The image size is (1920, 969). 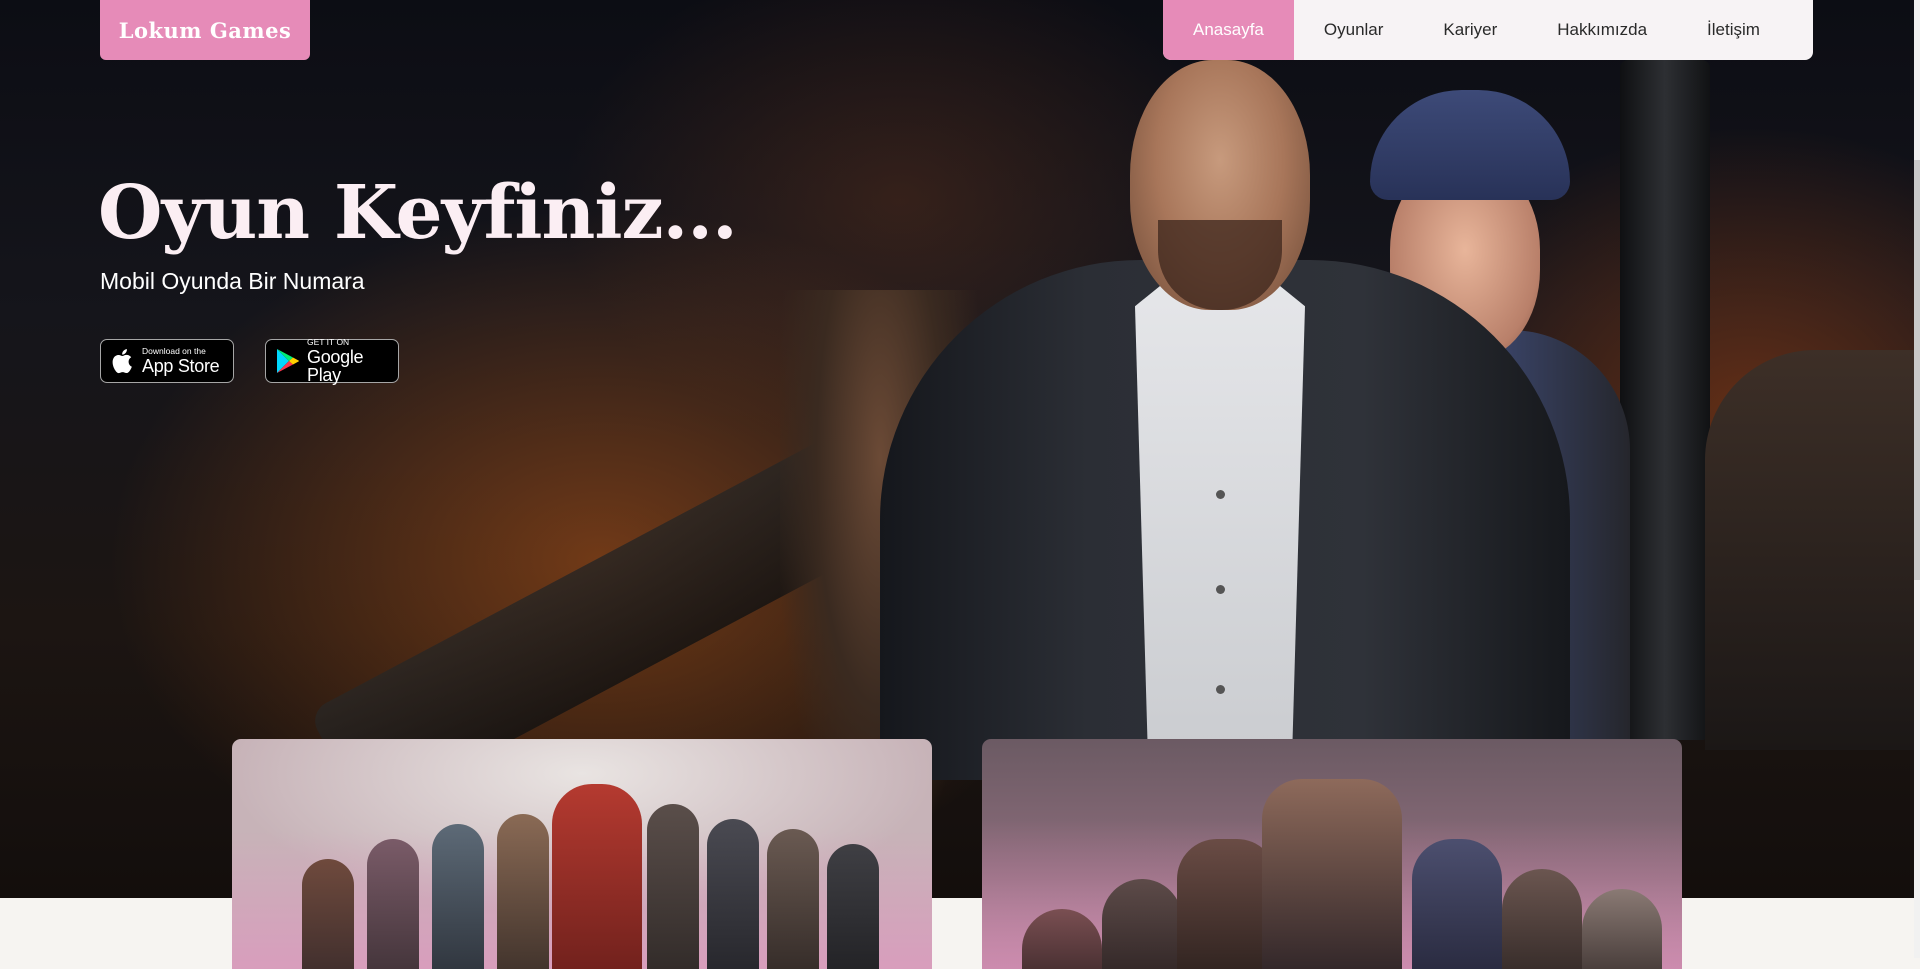 I want to click on nav-item-anasayfa: Anasayfa, so click(x=1228, y=30).